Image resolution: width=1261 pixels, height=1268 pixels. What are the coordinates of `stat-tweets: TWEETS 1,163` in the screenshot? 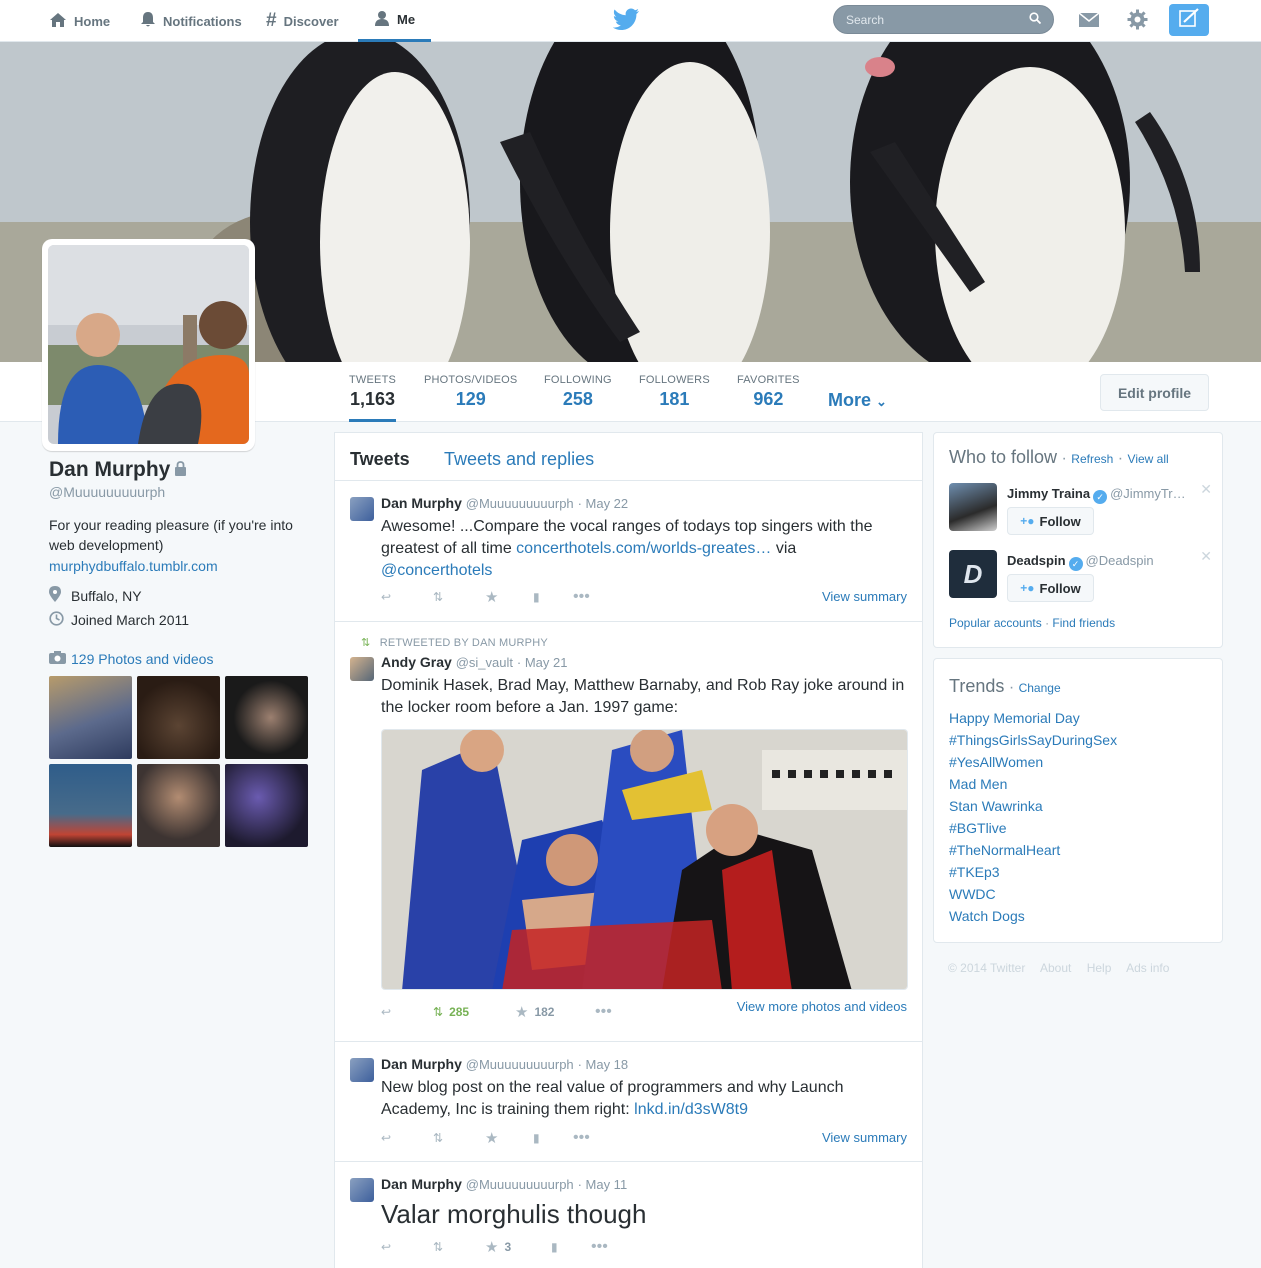 It's located at (373, 398).